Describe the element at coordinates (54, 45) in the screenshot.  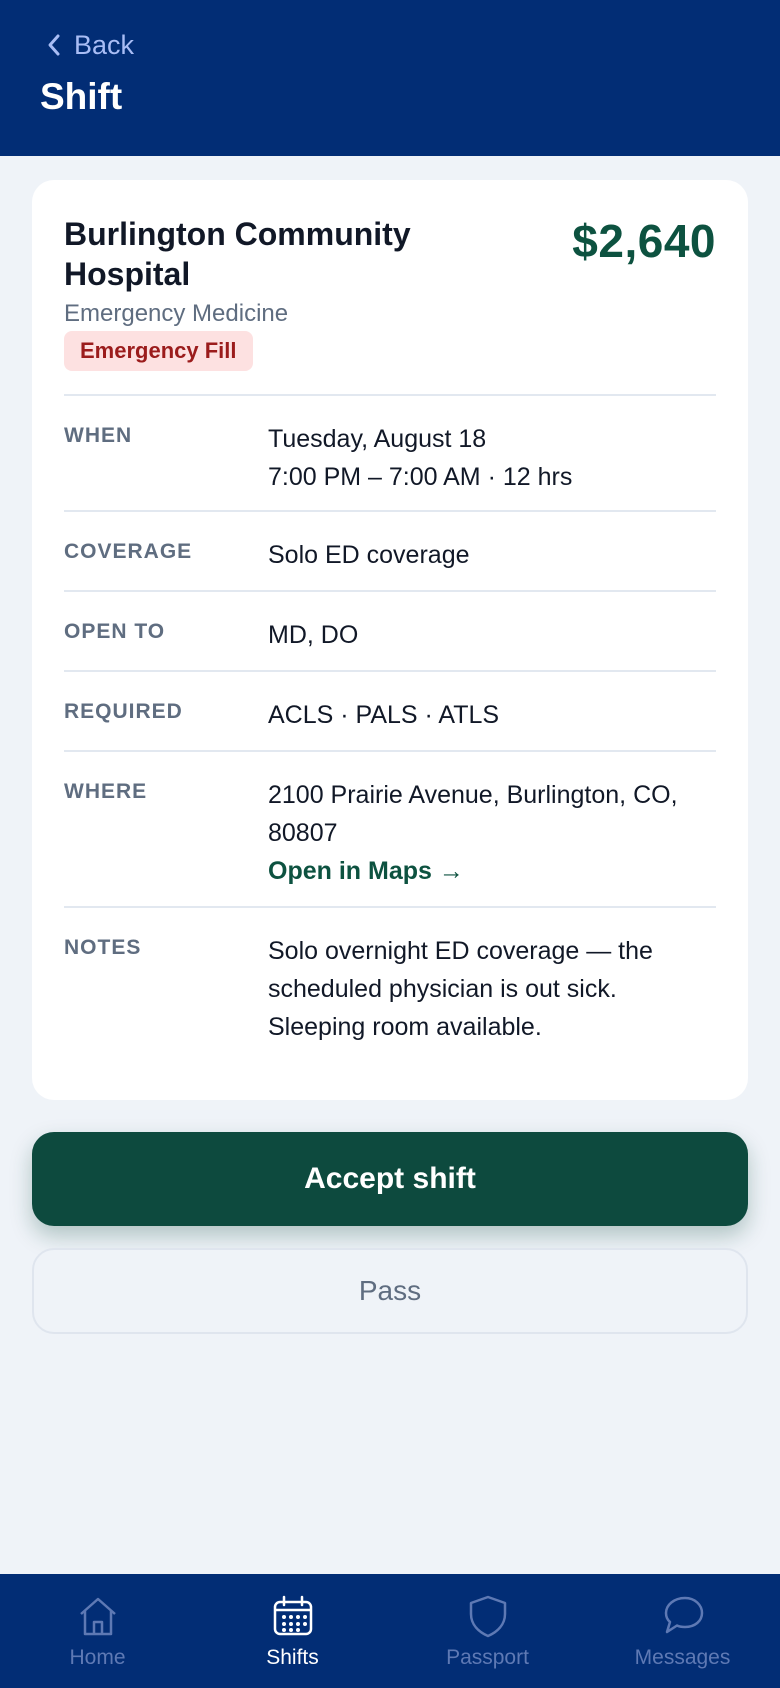
I see `chevron-left-icon` at that location.